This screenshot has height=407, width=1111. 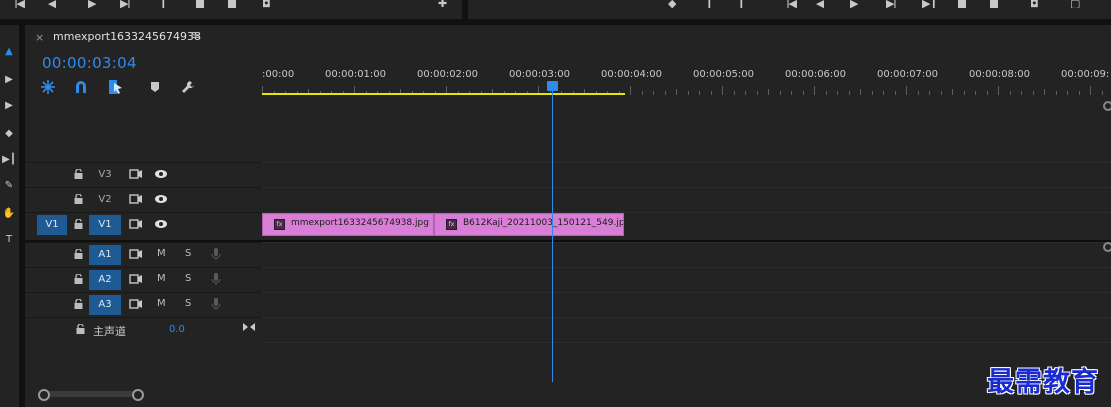 I want to click on ripple-edit-tool-icon: ▶, so click(x=9, y=106).